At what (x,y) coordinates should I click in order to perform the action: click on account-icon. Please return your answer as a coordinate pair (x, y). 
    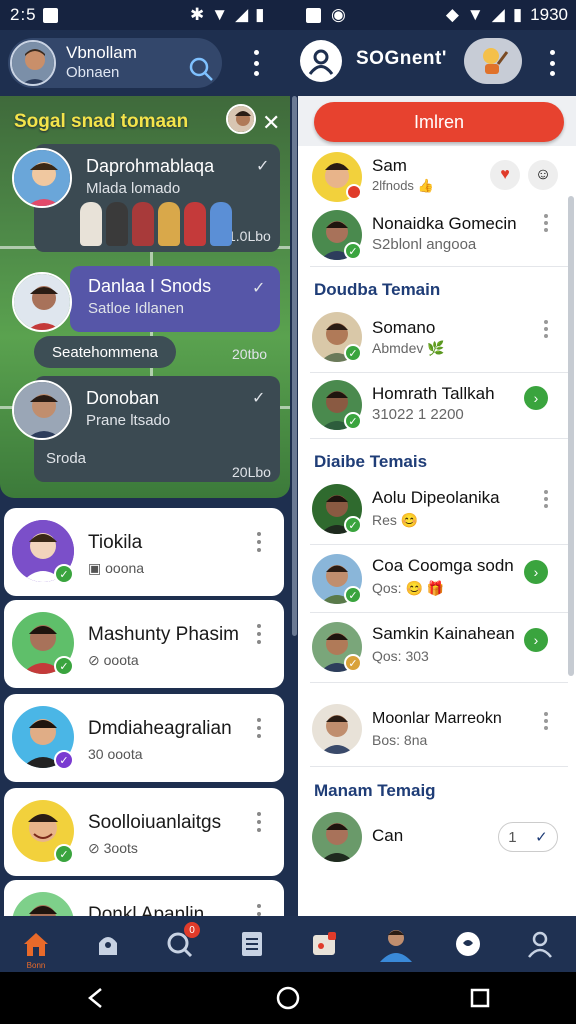
    Looking at the image, I should click on (540, 944).